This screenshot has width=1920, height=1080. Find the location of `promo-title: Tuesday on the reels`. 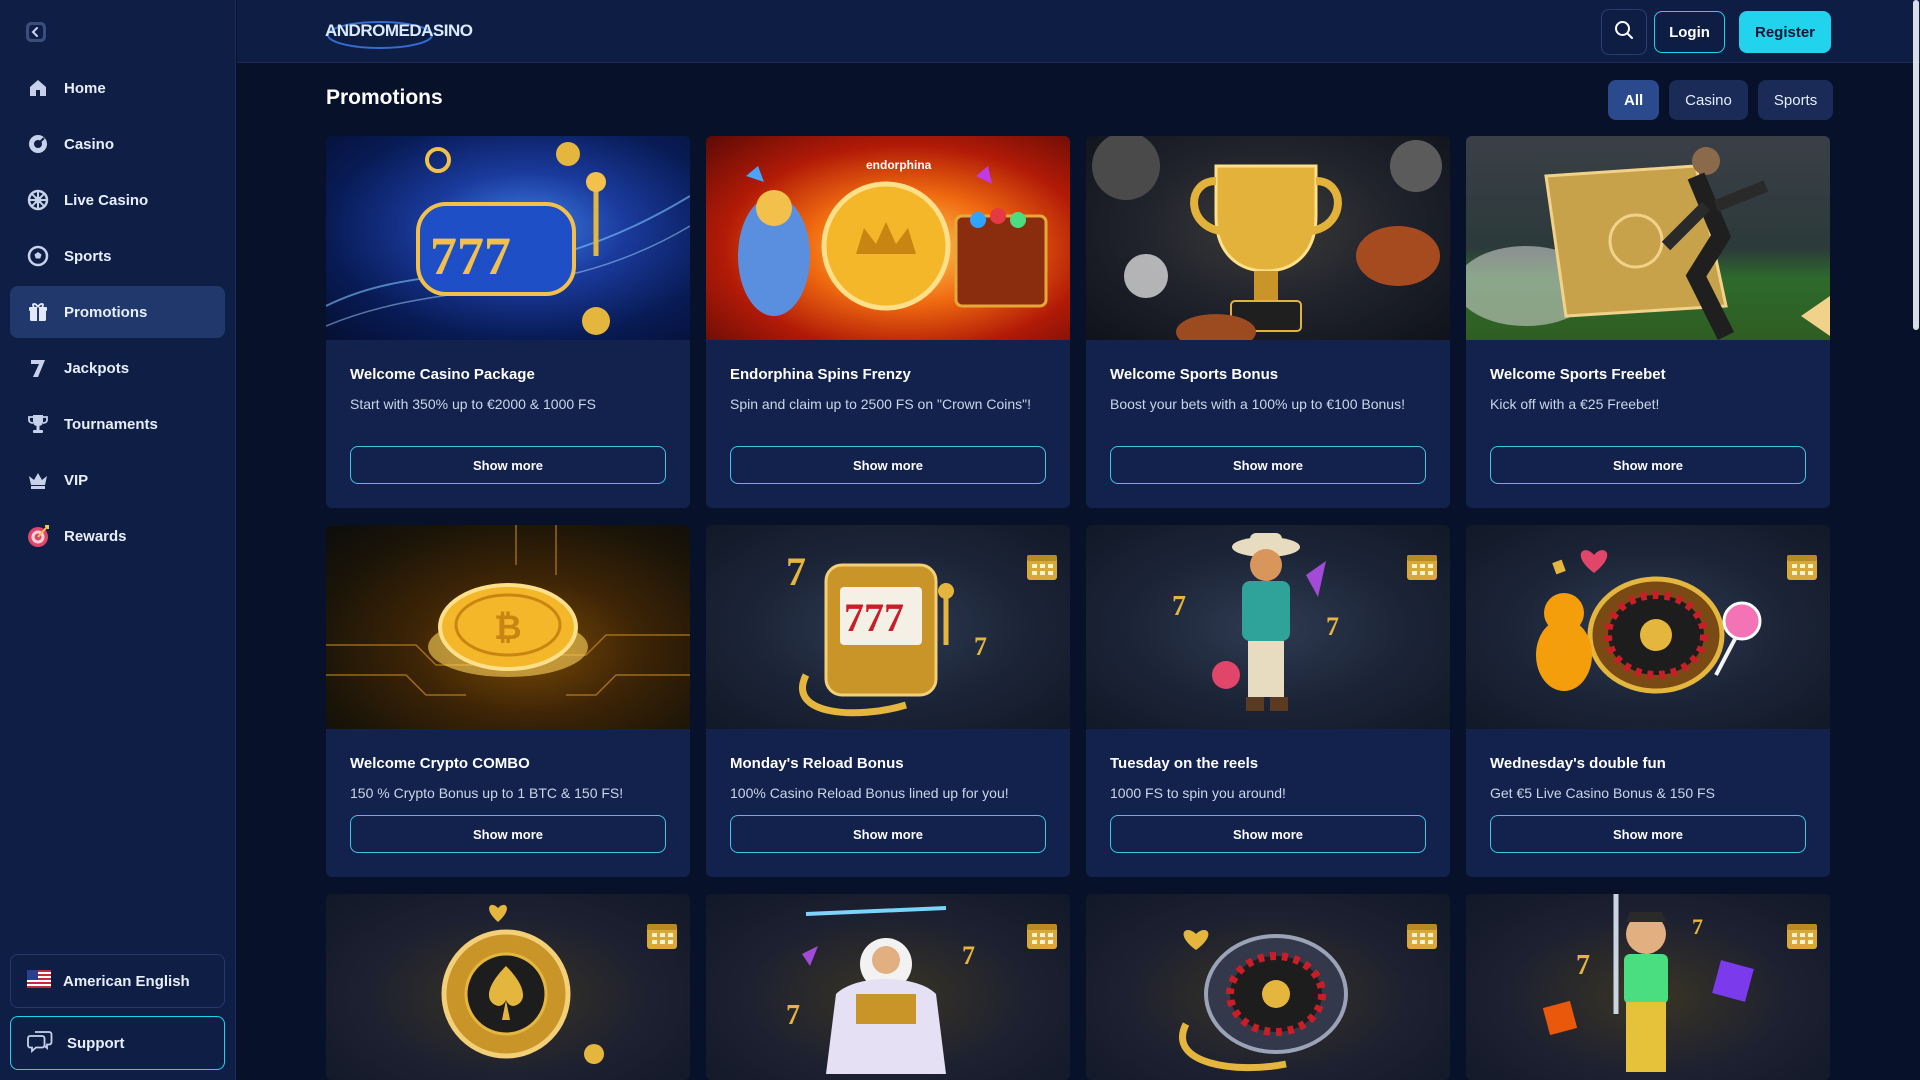

promo-title: Tuesday on the reels is located at coordinates (1184, 763).